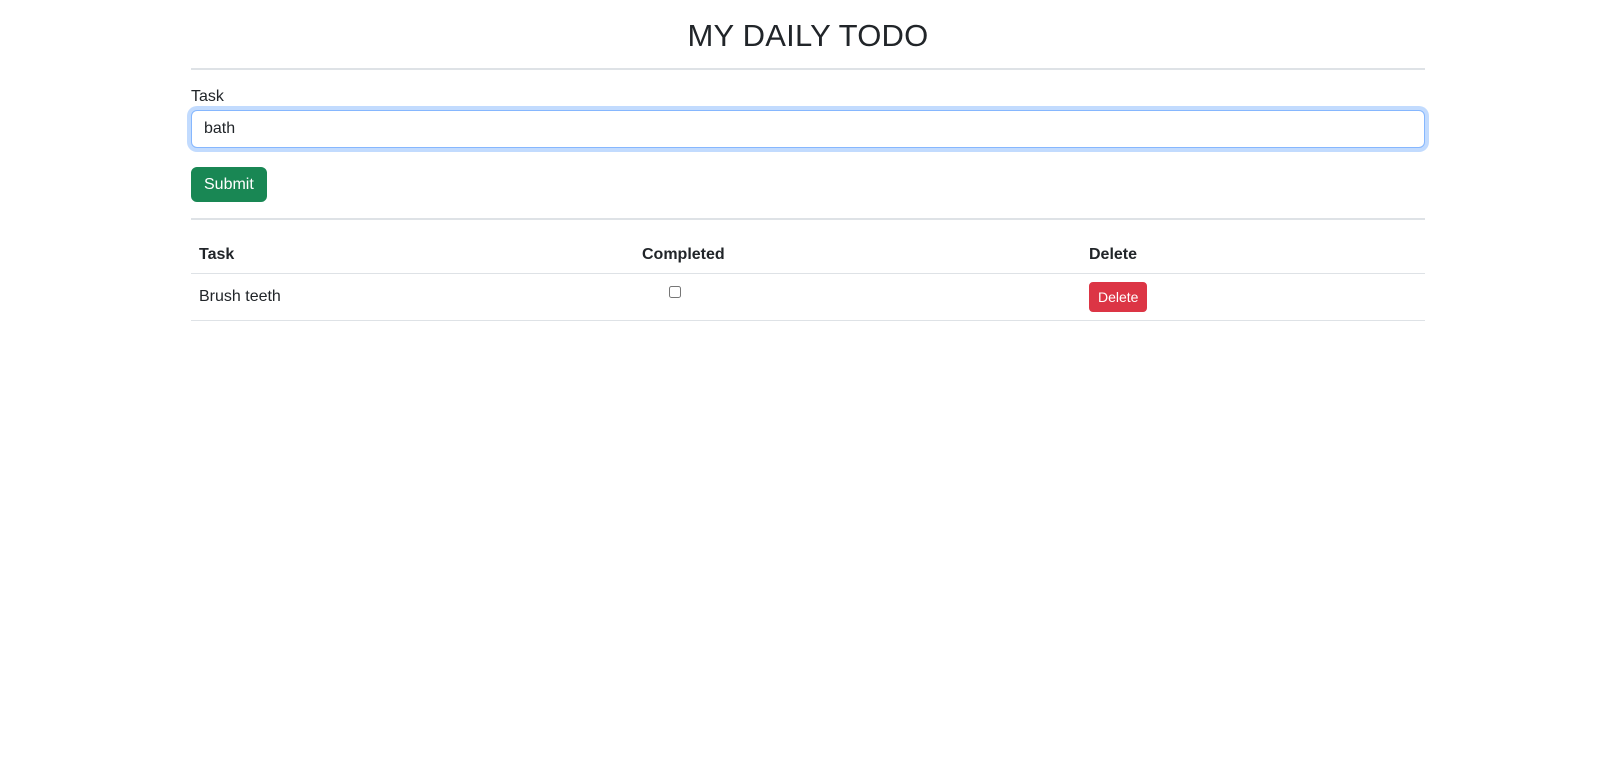 The width and height of the screenshot is (1609, 759). What do you see at coordinates (808, 219) in the screenshot?
I see `divider-mid` at bounding box center [808, 219].